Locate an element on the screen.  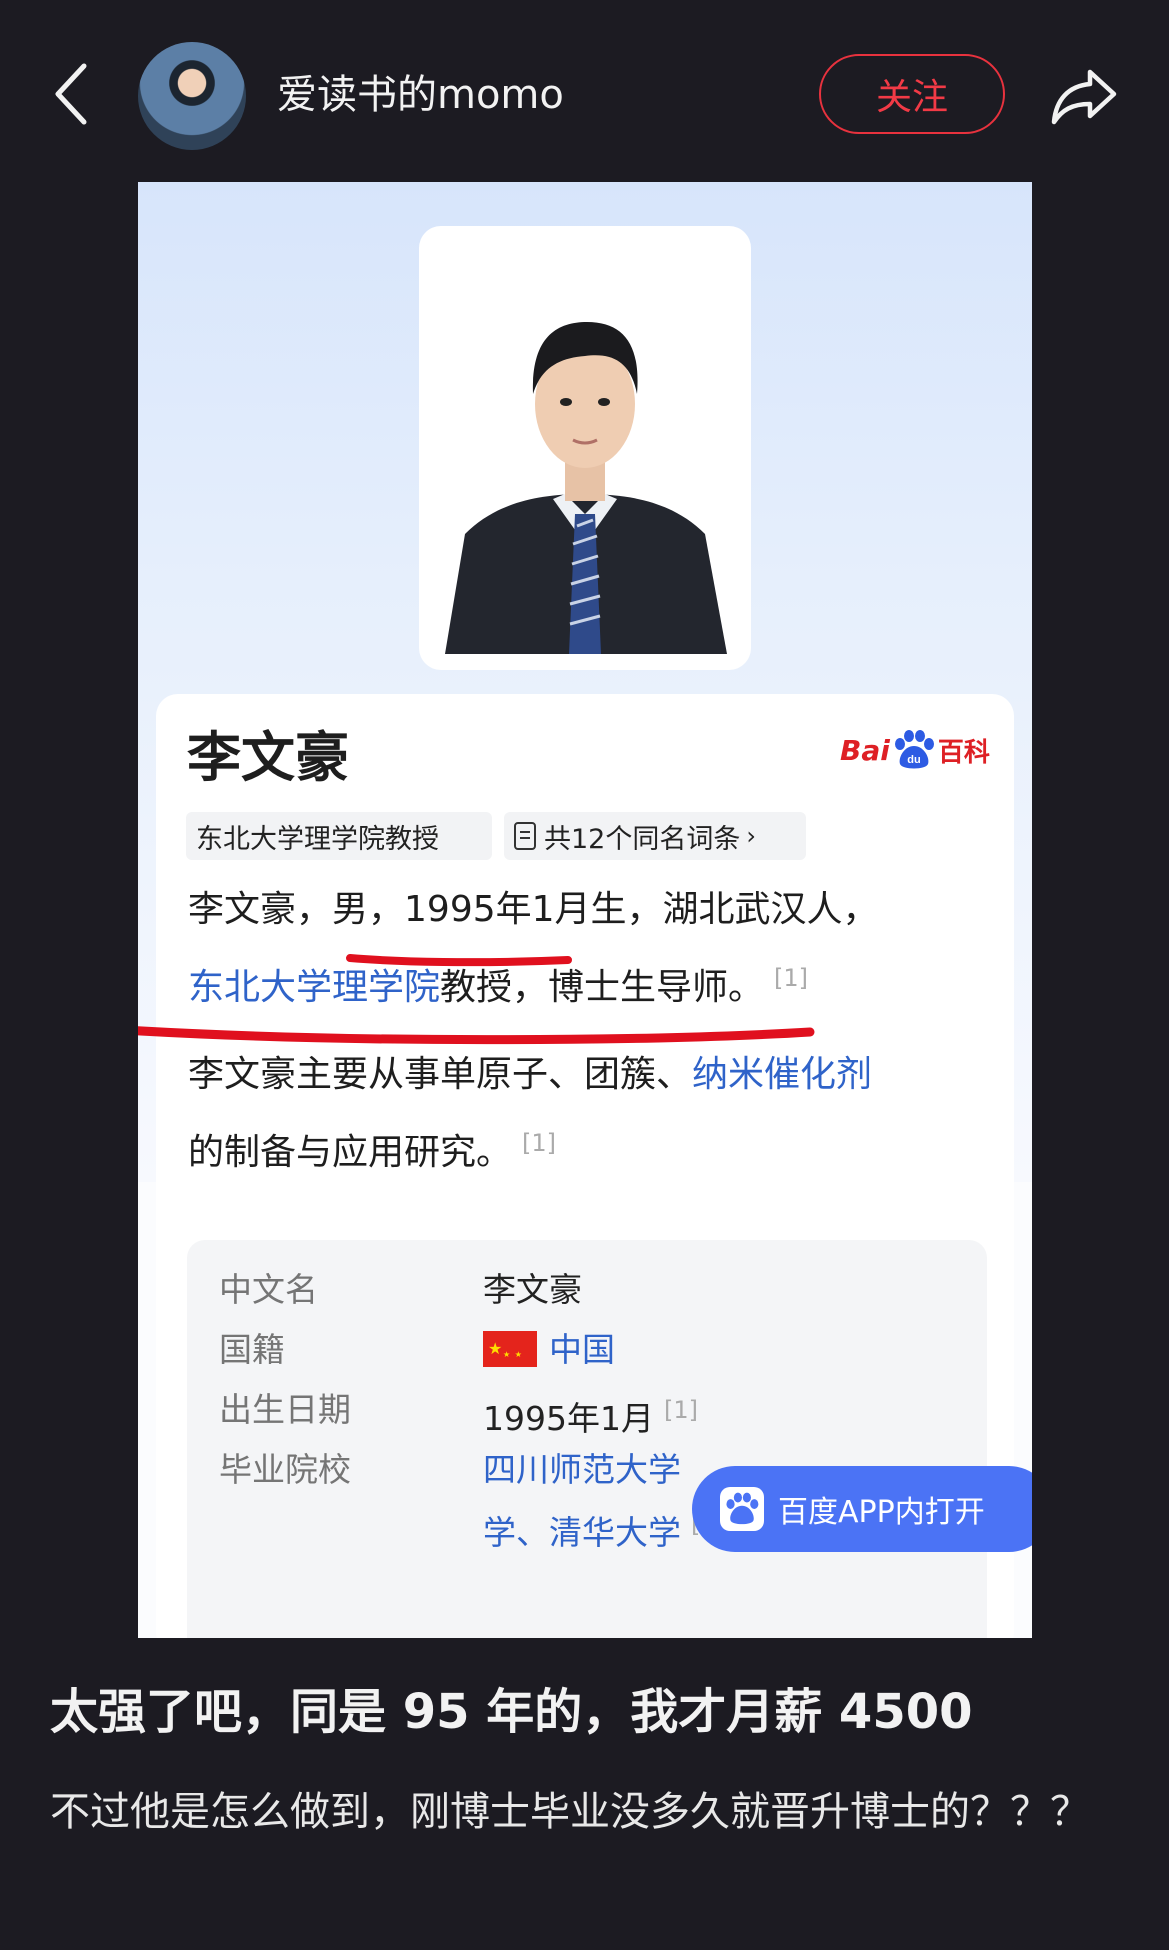
photo-card is located at coordinates (585, 448).